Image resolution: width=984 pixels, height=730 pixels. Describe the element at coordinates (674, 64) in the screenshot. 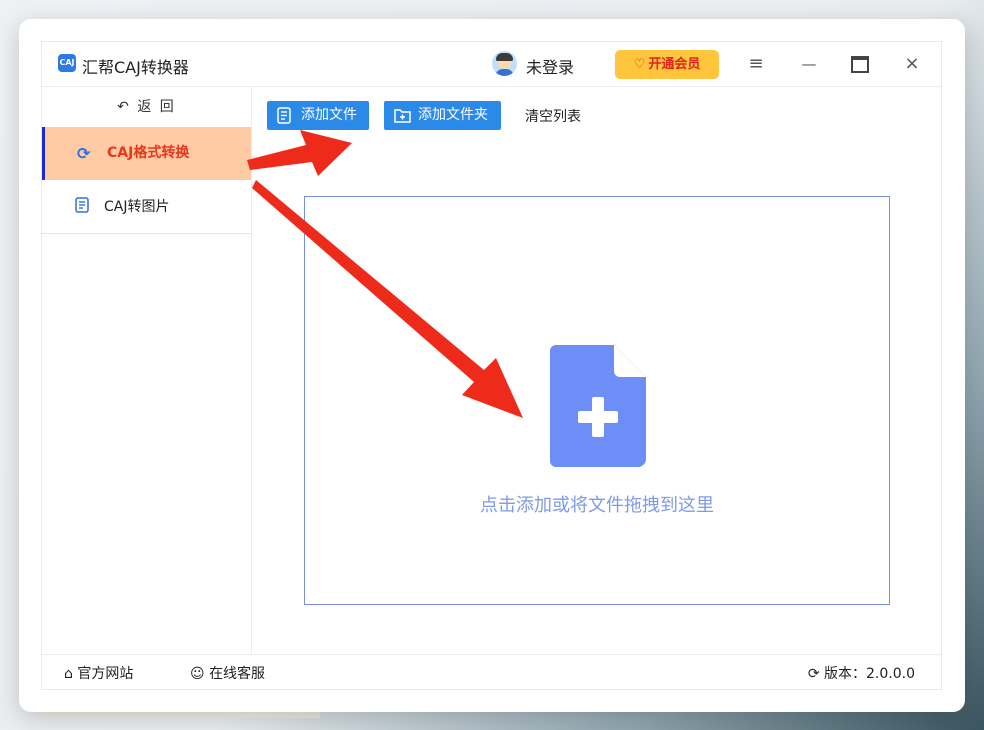

I see `vip-label: 开通会员` at that location.